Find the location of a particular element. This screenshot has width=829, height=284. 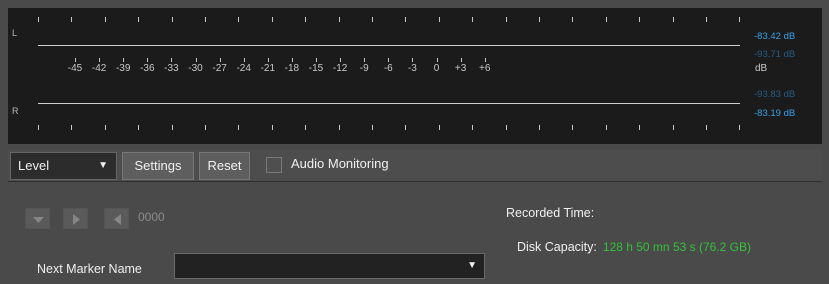

marker-counter: 0000 is located at coordinates (151, 217).